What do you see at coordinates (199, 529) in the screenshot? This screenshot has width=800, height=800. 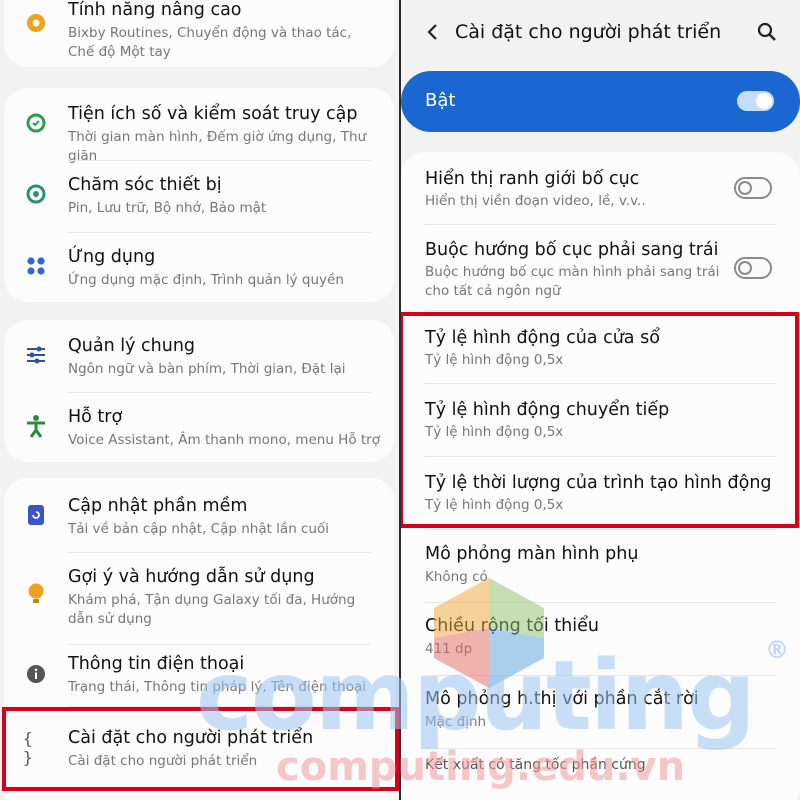 I see `item-subtitle: Tải về bản cập nhật, Cập nhật lần cuối` at bounding box center [199, 529].